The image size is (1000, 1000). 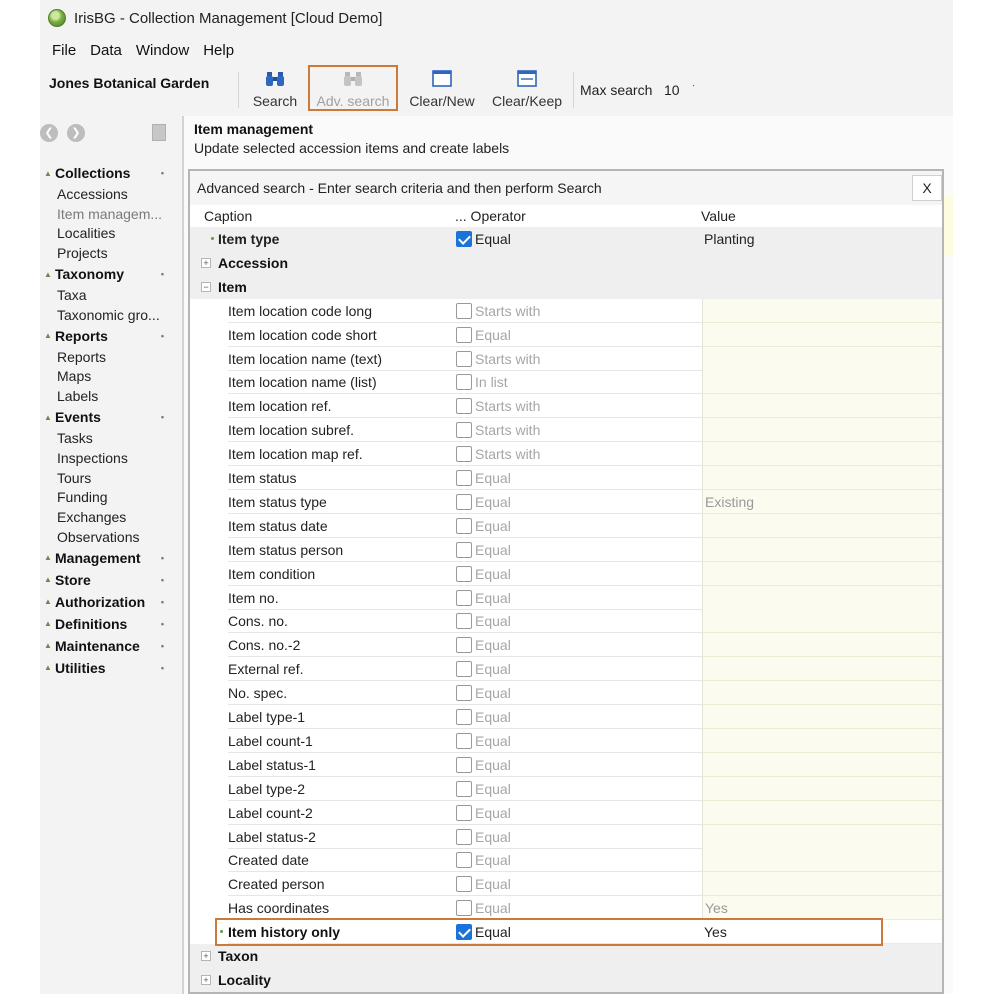 What do you see at coordinates (566, 406) in the screenshot?
I see `criteria-row: Item location ref. Starts with` at bounding box center [566, 406].